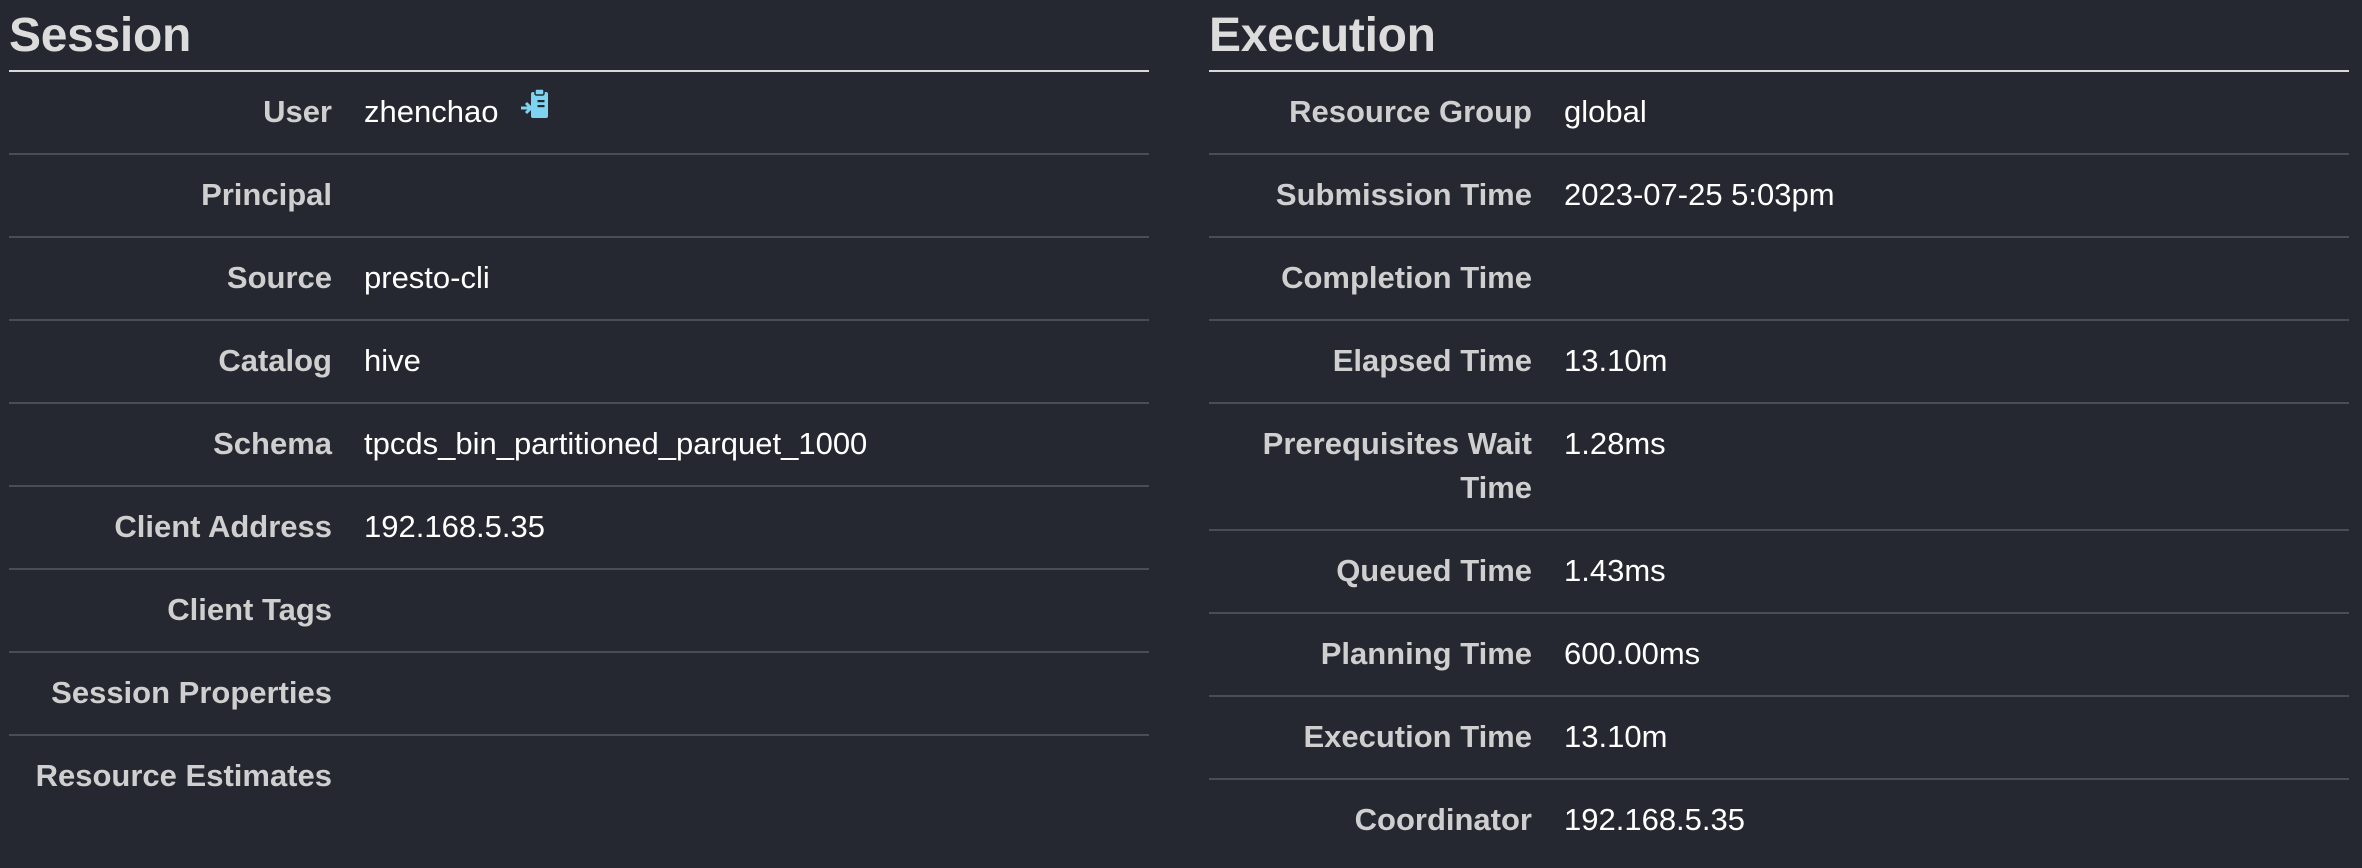 The image size is (2362, 868). I want to click on session-row-catalog: Catalog hive, so click(579, 362).